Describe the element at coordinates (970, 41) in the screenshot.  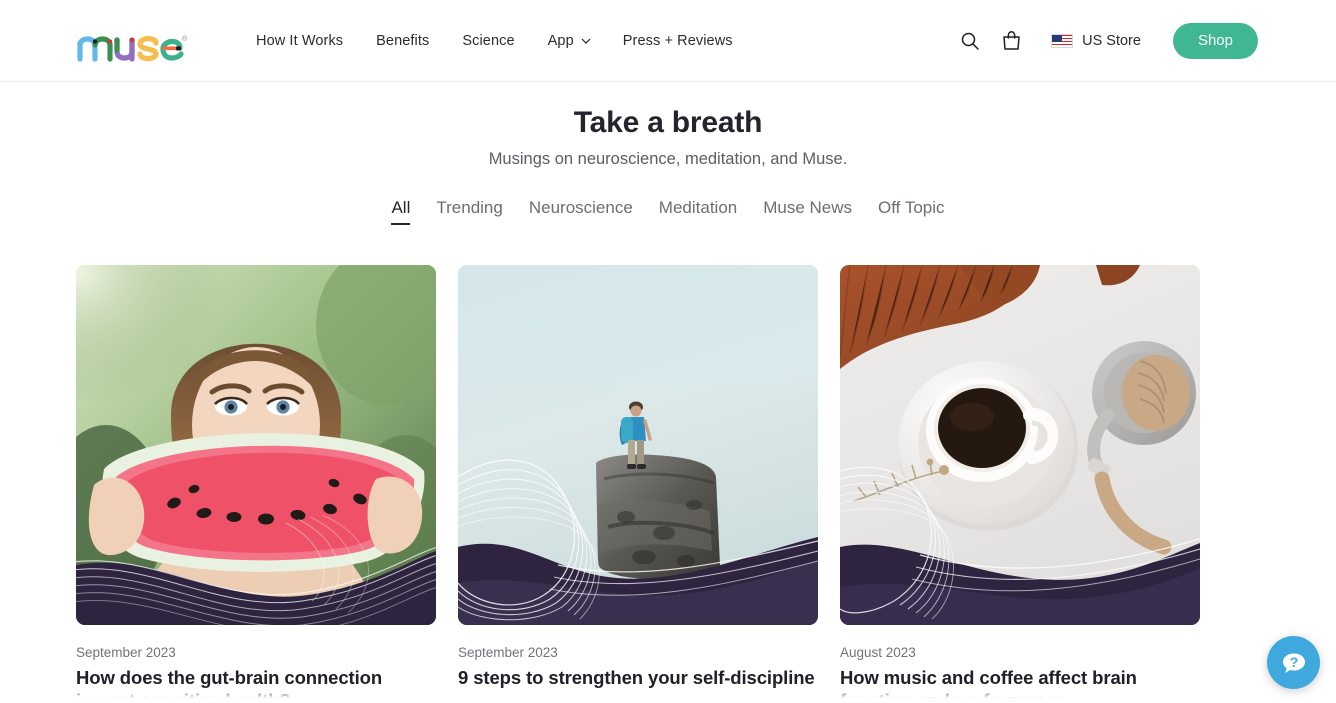
I see `search-icon` at that location.